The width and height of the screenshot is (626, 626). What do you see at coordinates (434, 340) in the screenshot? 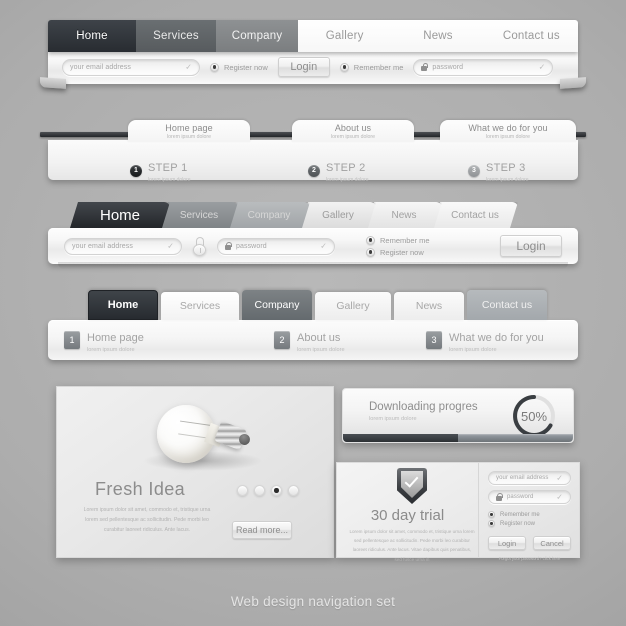
I see `item-number-badge: 3` at bounding box center [434, 340].